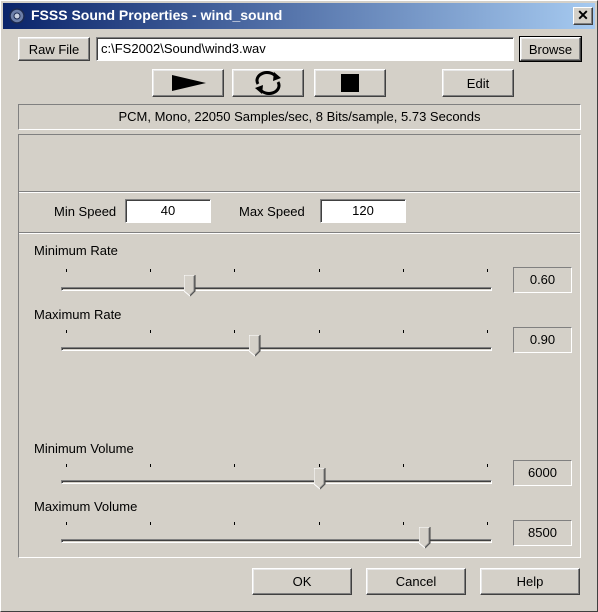 The width and height of the screenshot is (598, 612). I want to click on close-icon: ✕, so click(583, 15).